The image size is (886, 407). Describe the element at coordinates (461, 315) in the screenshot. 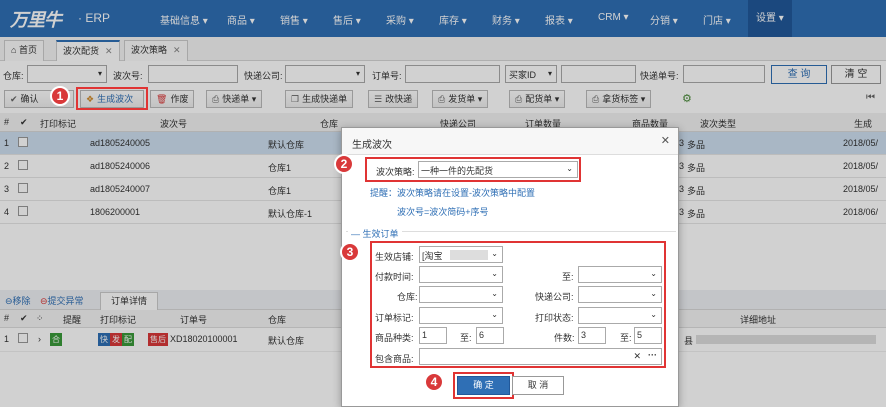

I see `order-mark-select: ⌄` at that location.